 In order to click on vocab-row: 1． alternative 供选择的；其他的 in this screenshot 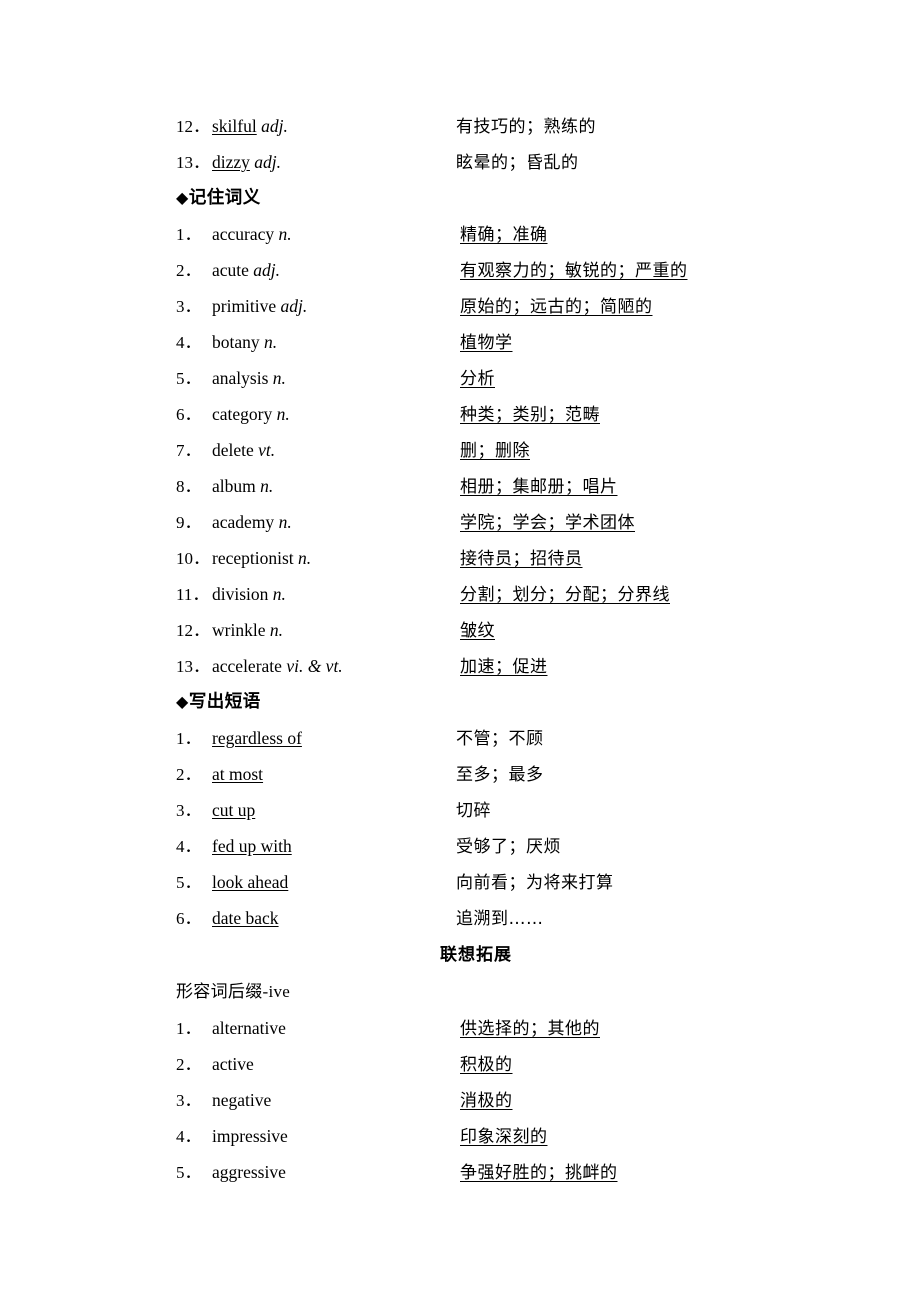, I will do `click(476, 1028)`.